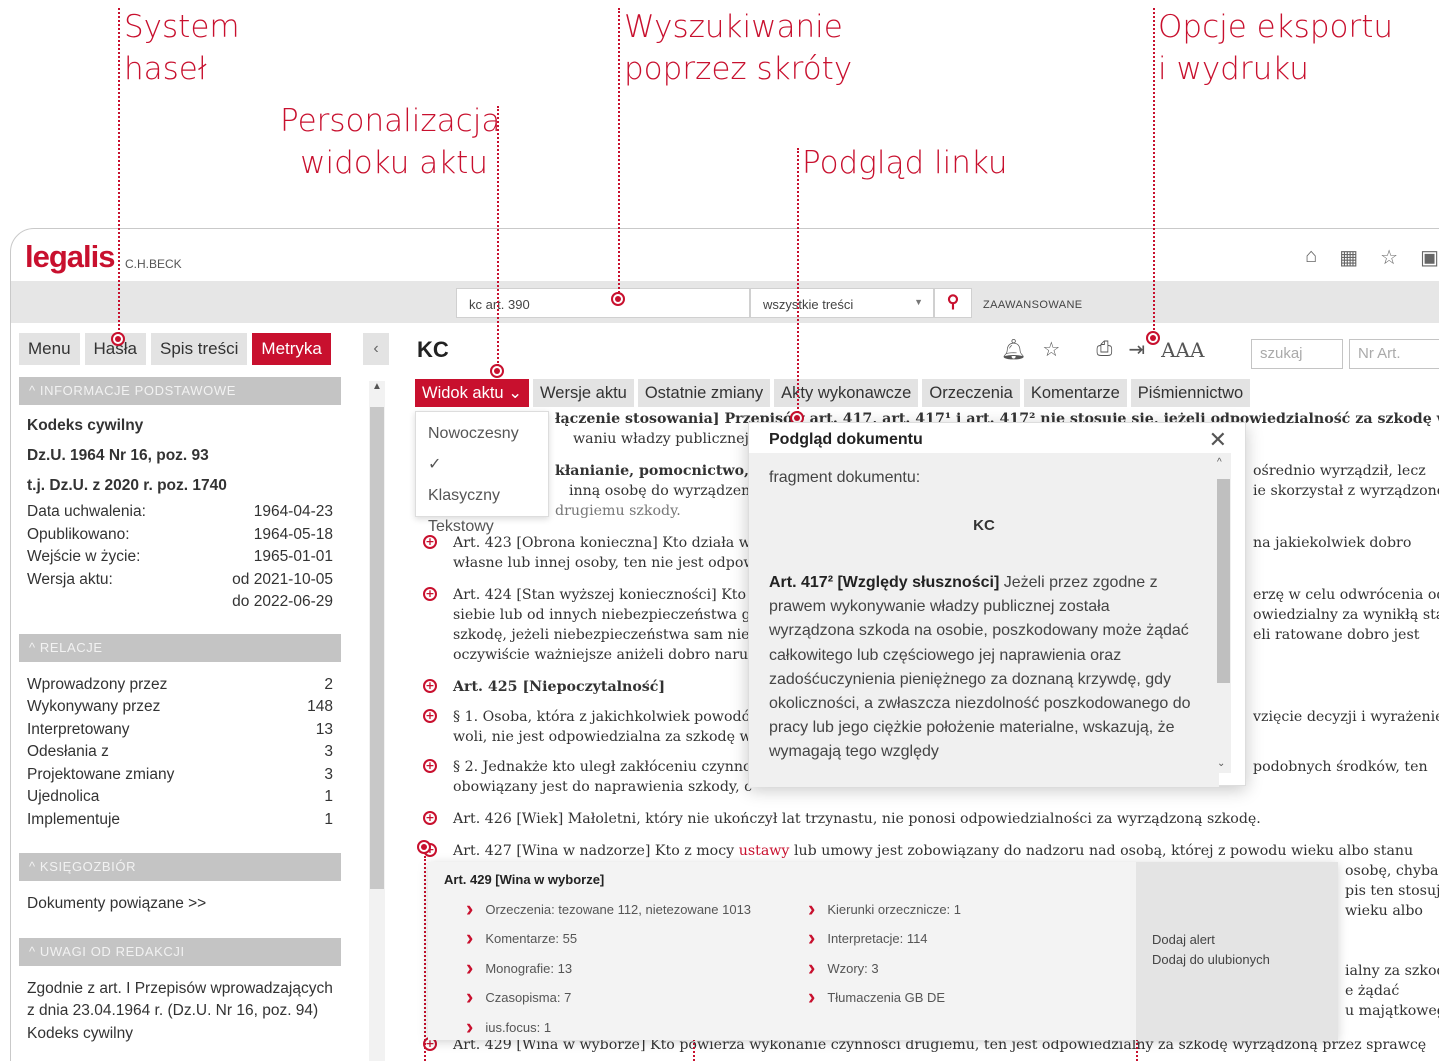  What do you see at coordinates (608, 996) in the screenshot?
I see `panel-link: Czasopisma: 7` at bounding box center [608, 996].